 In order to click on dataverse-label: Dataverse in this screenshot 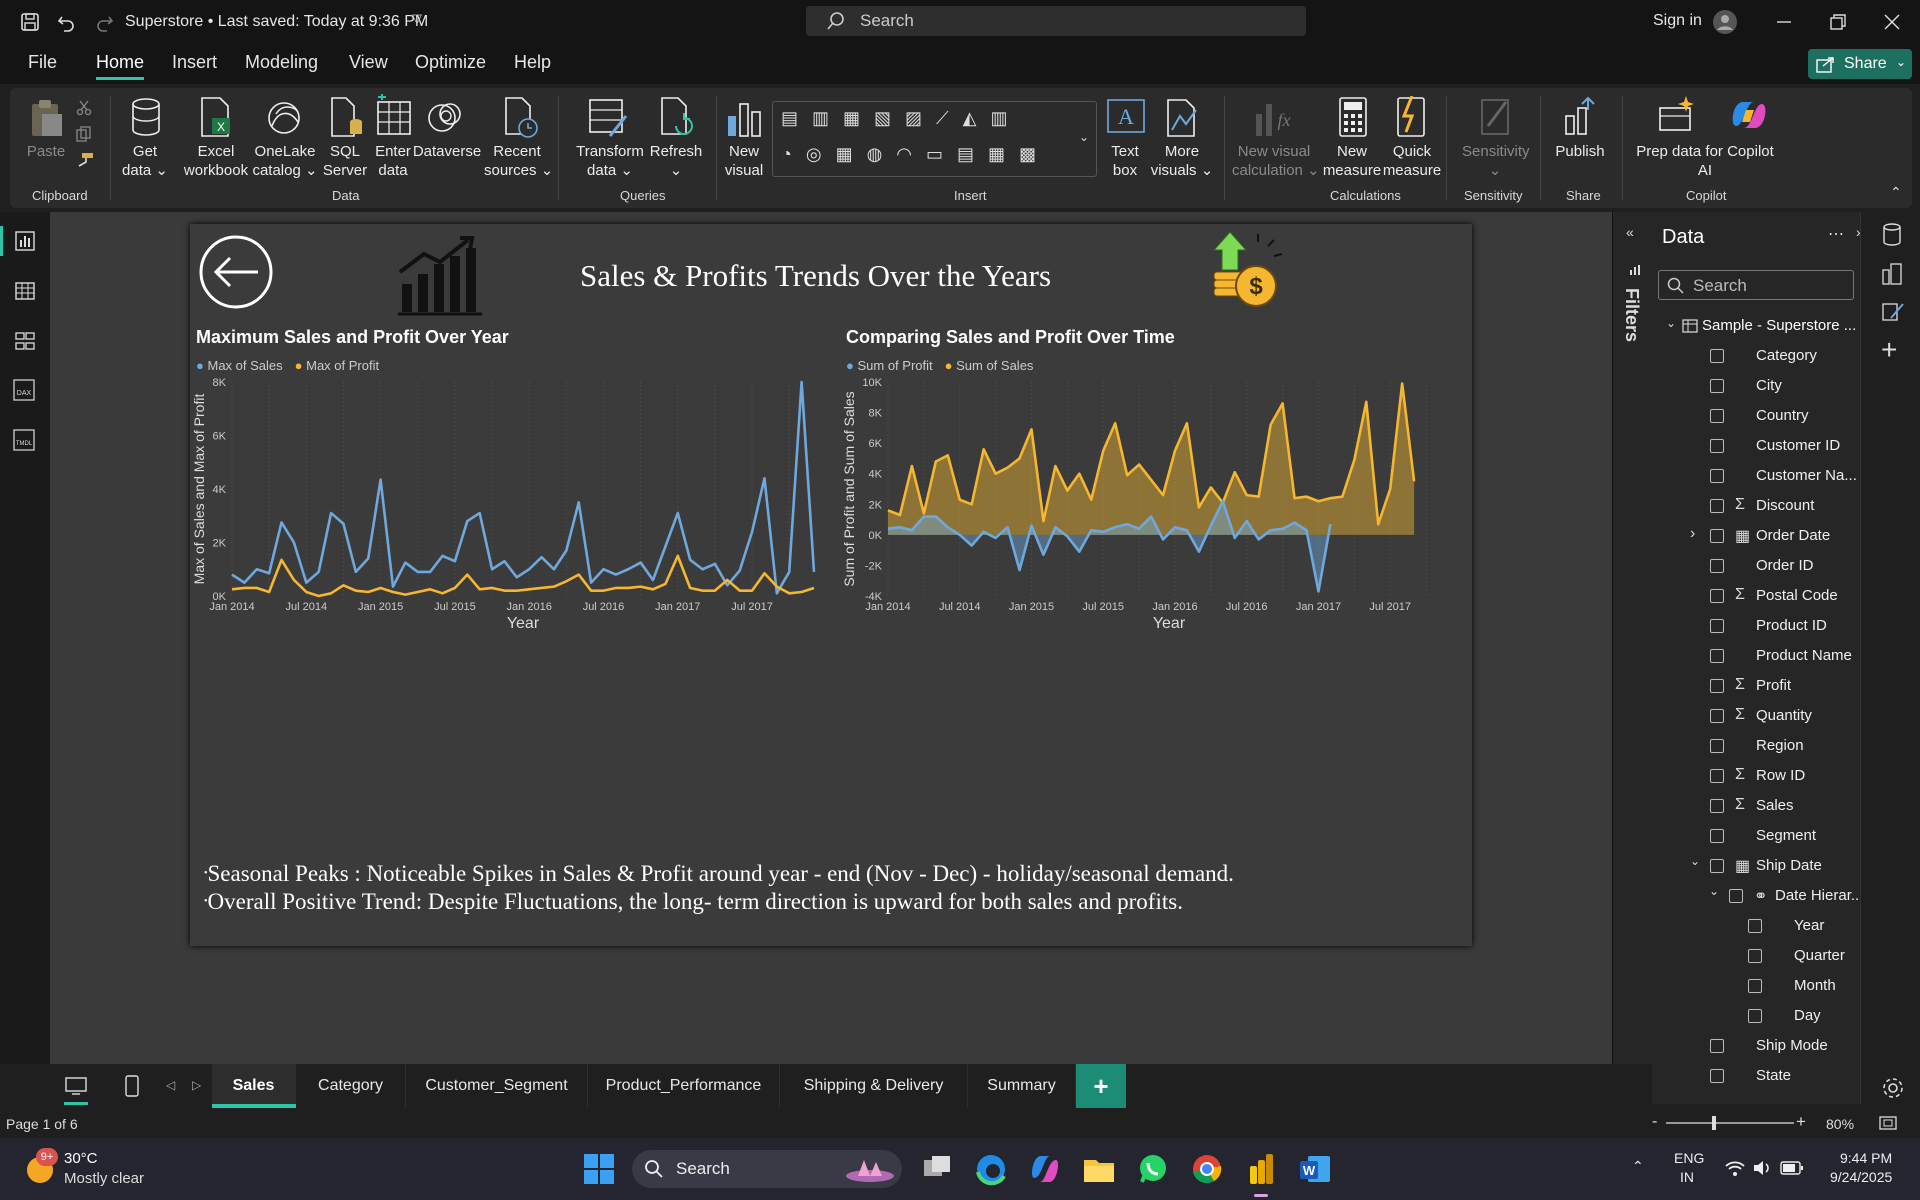, I will do `click(447, 151)`.